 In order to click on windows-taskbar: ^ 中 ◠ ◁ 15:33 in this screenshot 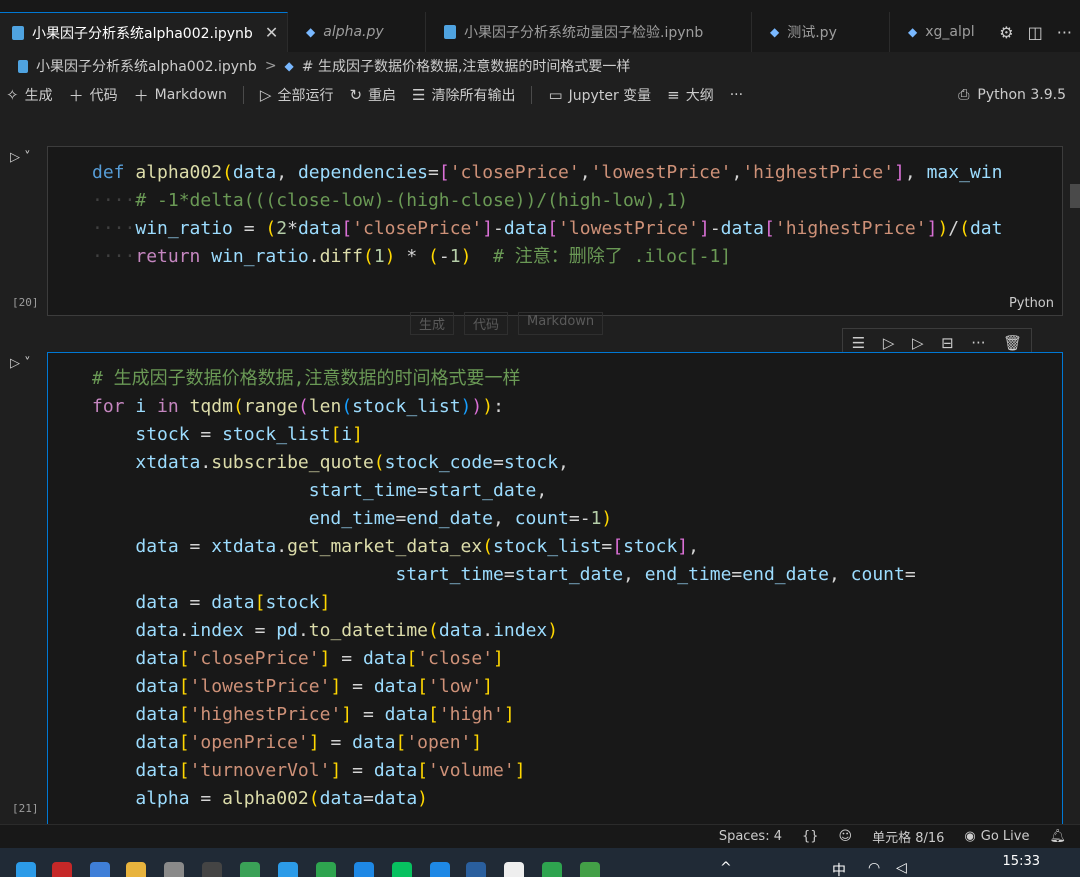, I will do `click(540, 862)`.